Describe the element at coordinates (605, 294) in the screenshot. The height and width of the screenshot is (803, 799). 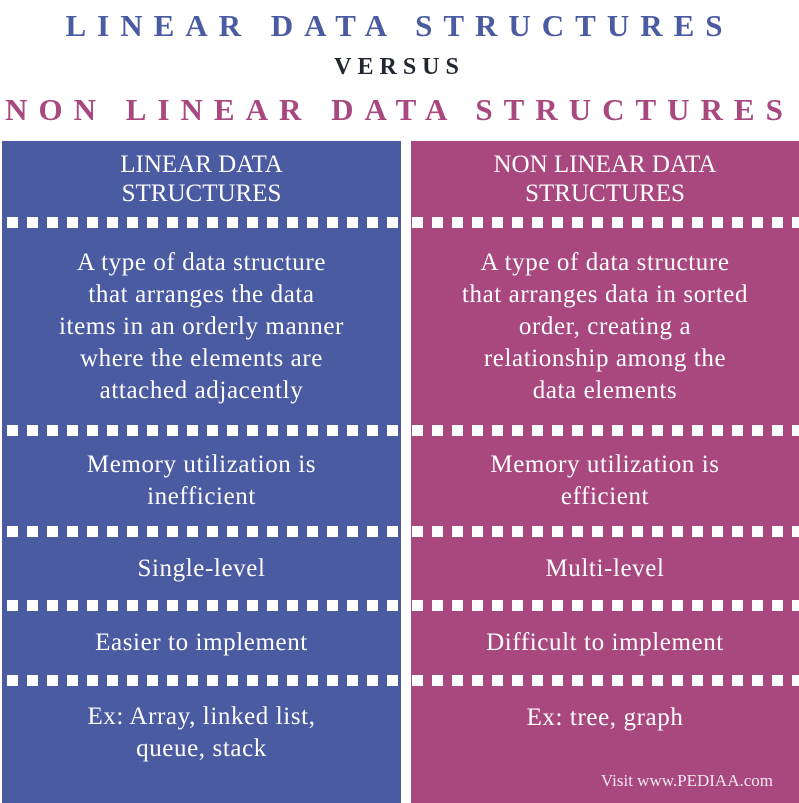
I see `row-line: that arranges data in sorted` at that location.